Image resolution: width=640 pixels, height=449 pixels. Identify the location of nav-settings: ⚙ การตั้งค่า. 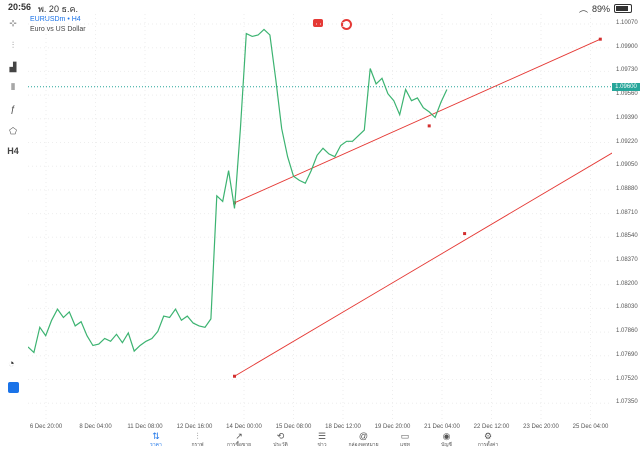
(488, 440).